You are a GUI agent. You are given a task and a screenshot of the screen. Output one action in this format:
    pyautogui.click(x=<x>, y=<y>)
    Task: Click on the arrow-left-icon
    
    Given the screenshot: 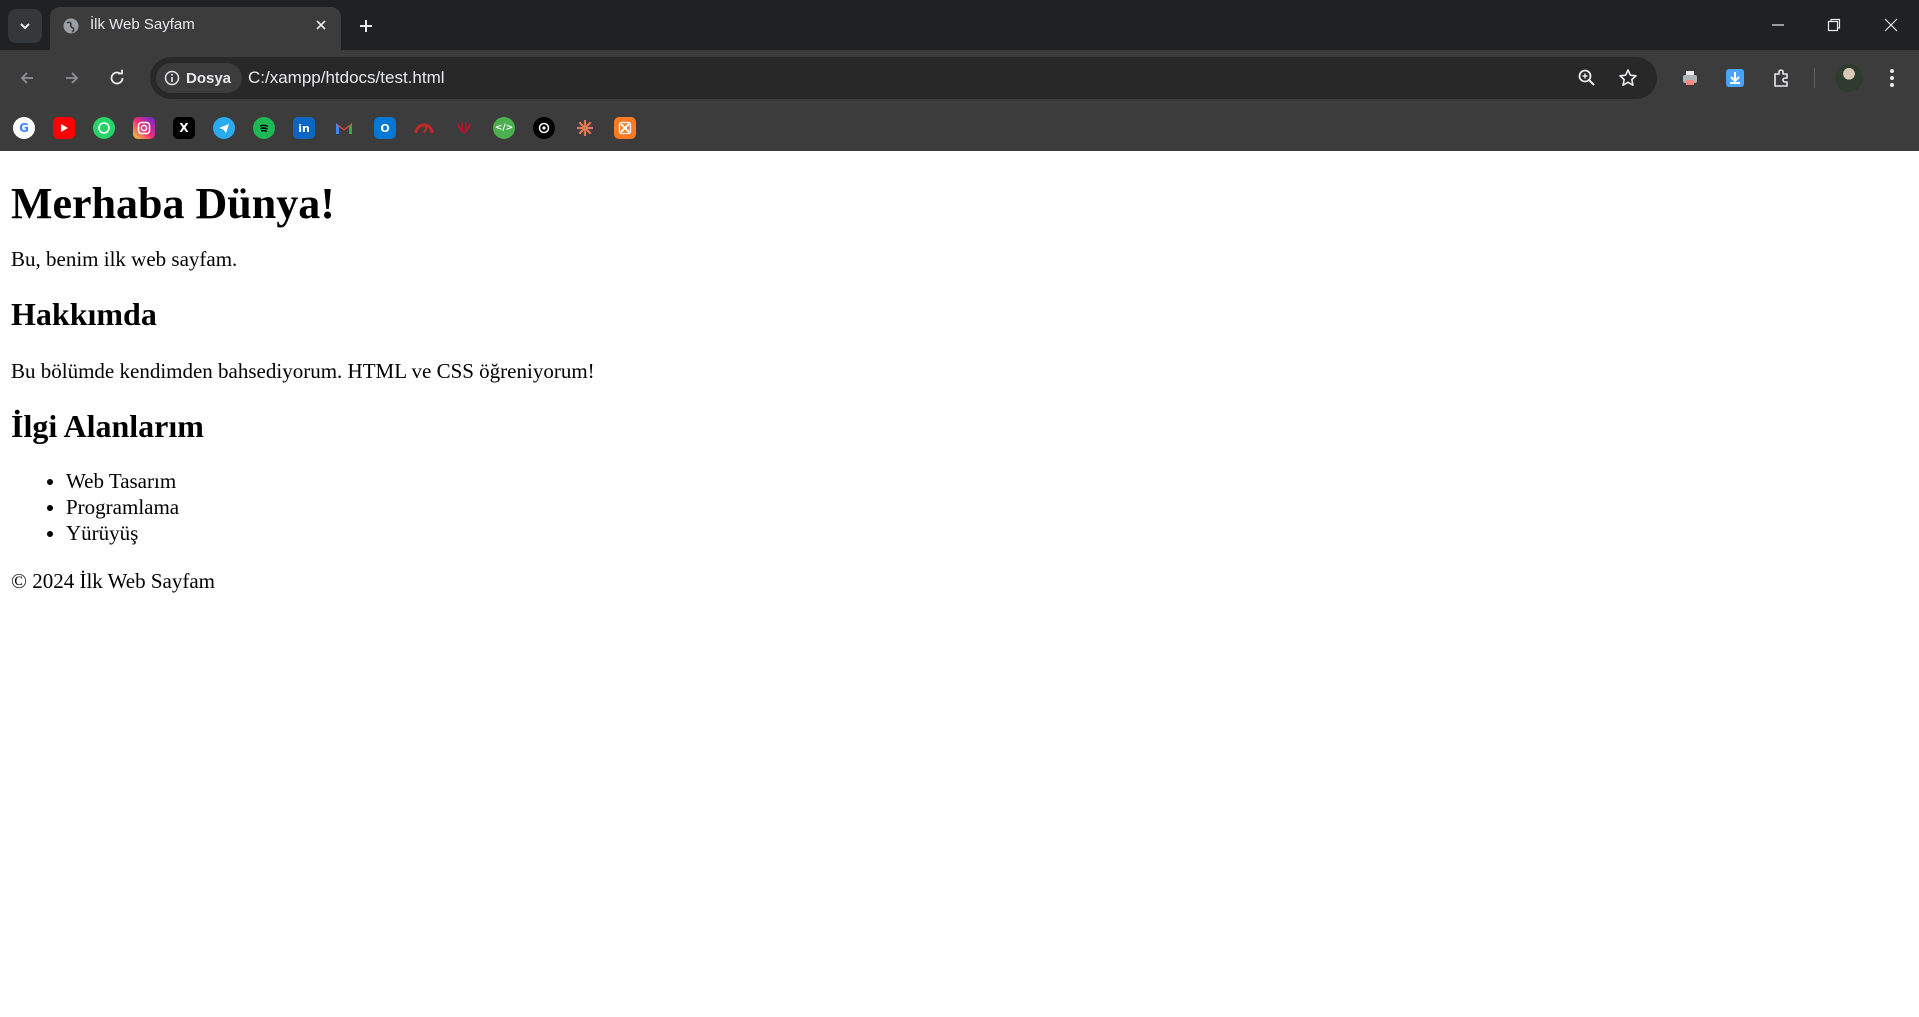 What is the action you would take?
    pyautogui.click(x=26, y=78)
    